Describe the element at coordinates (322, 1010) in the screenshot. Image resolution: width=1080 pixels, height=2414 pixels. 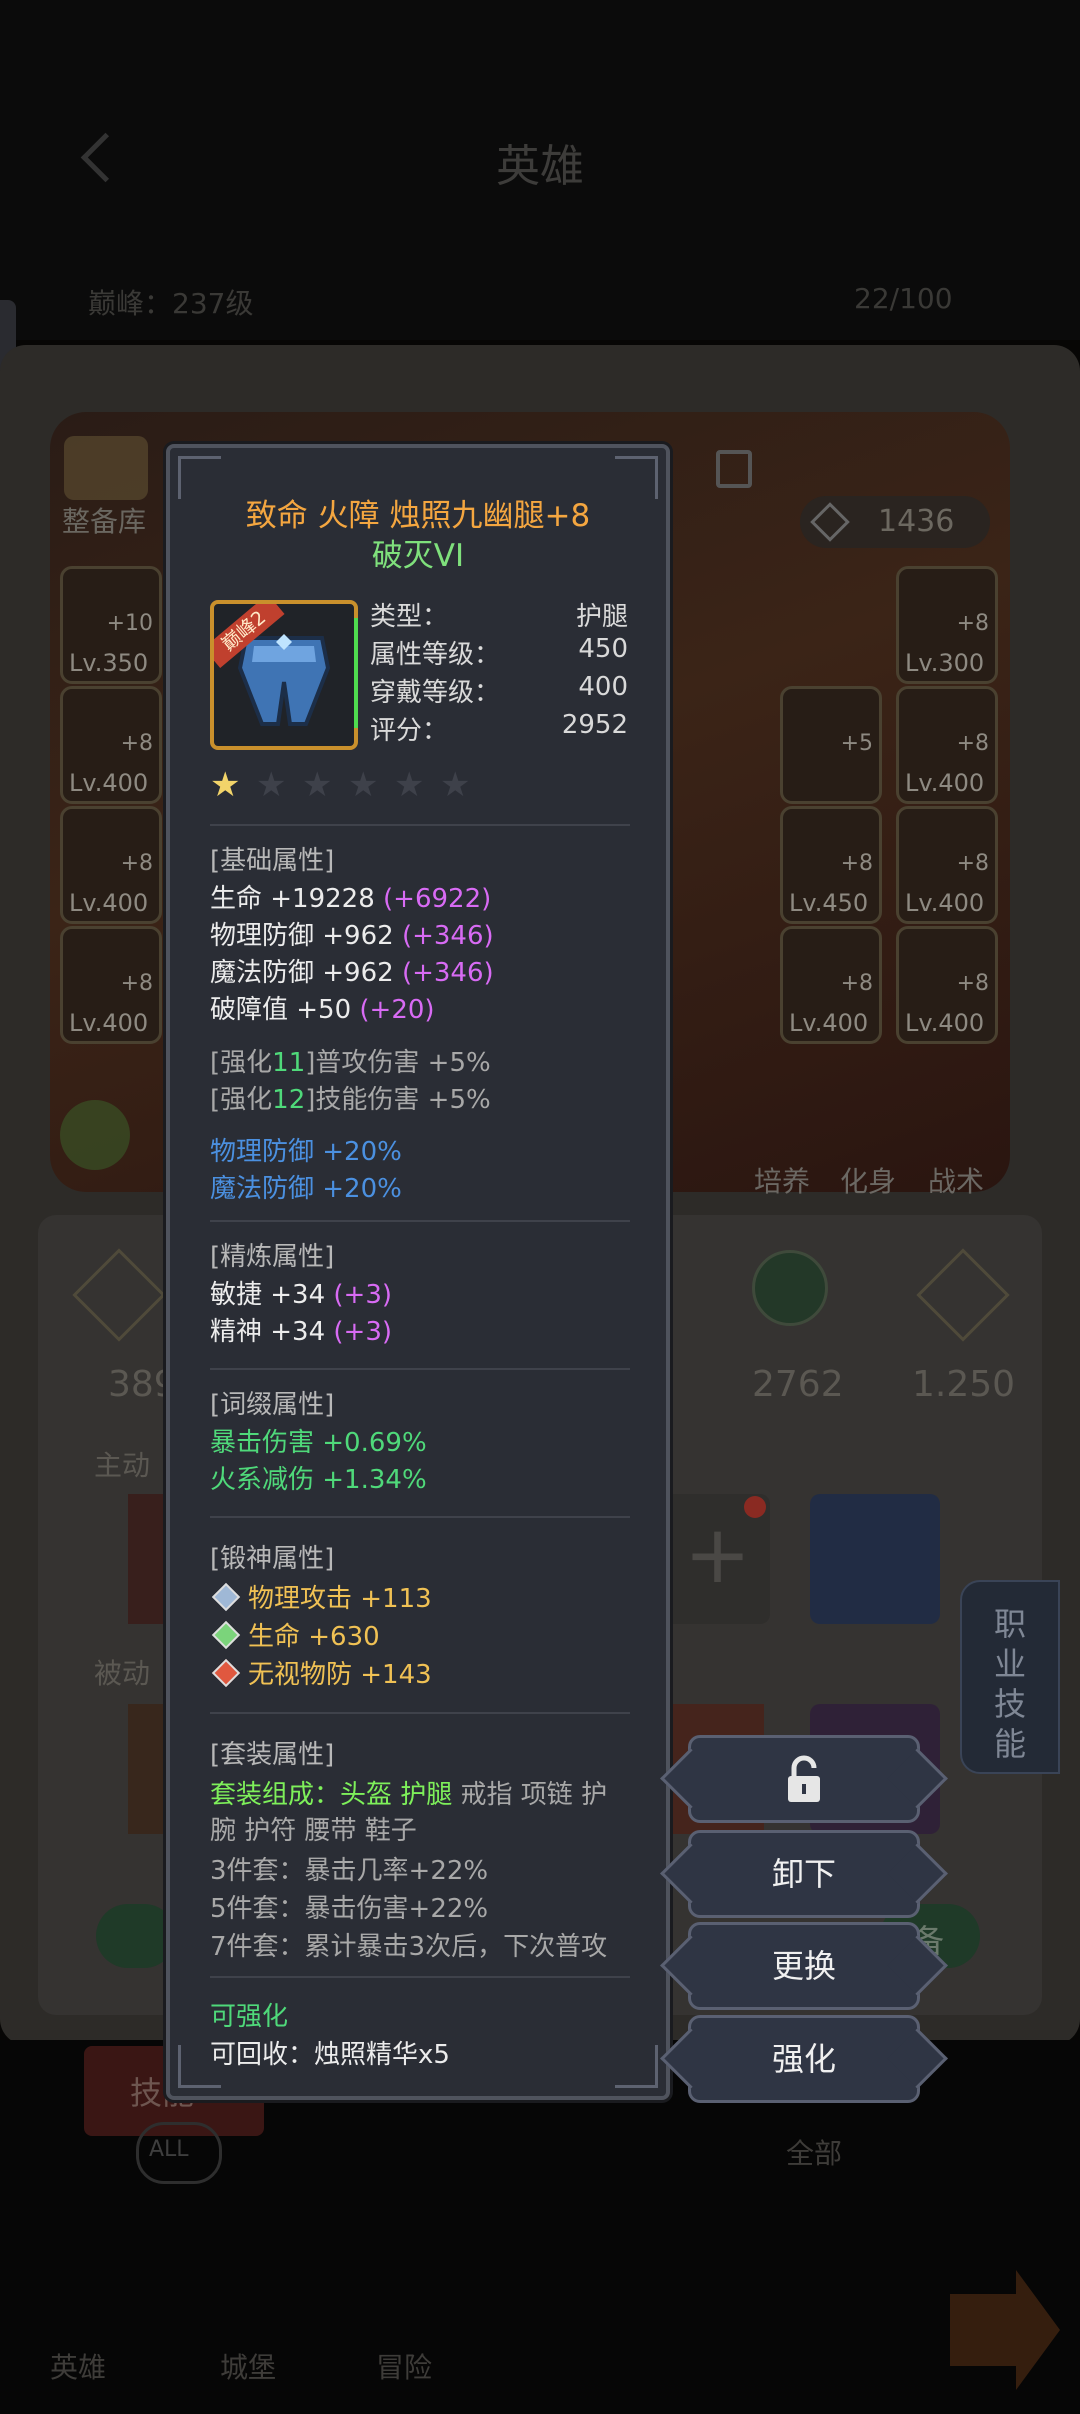
I see `base-stat: 破障值 +50 (+20)` at that location.